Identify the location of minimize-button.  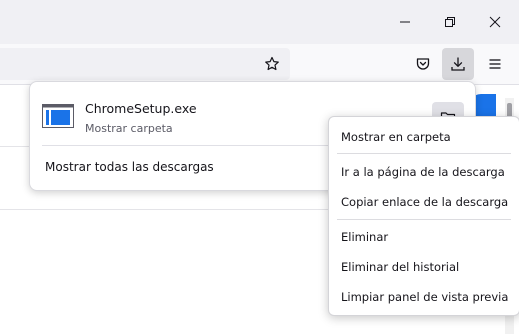
(405, 22).